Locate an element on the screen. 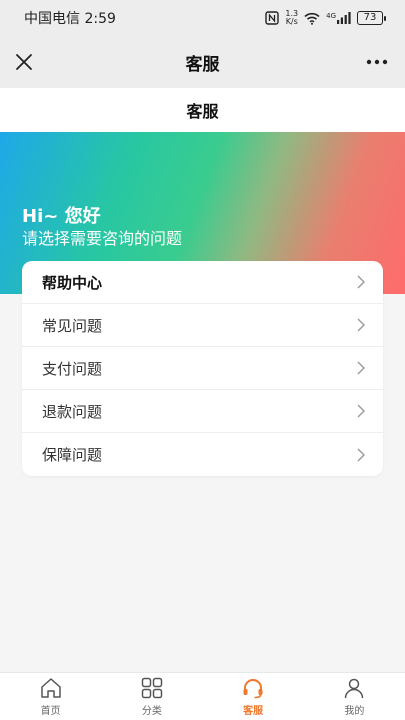  row-label: 帮助中心 is located at coordinates (72, 282).